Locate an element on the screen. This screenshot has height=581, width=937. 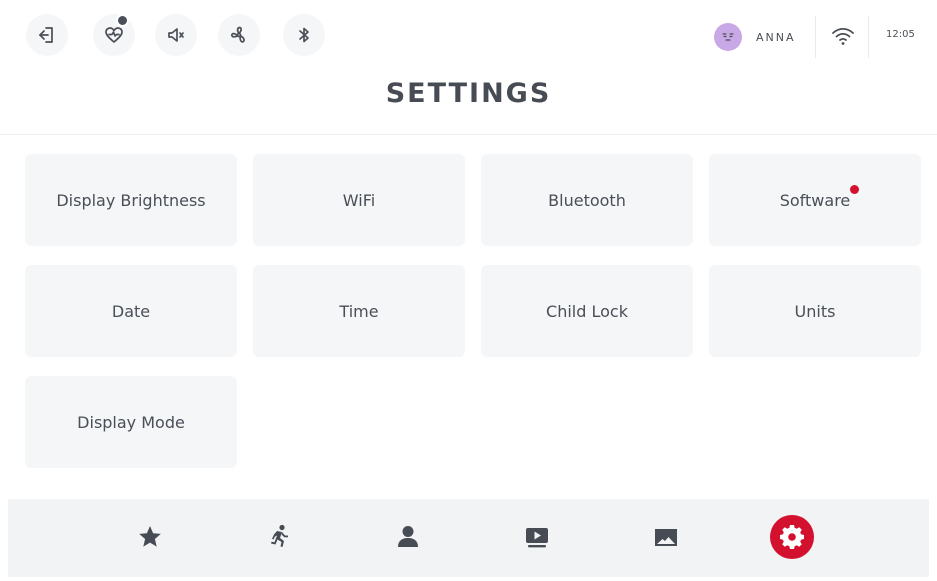
tile-label: Date is located at coordinates (131, 311).